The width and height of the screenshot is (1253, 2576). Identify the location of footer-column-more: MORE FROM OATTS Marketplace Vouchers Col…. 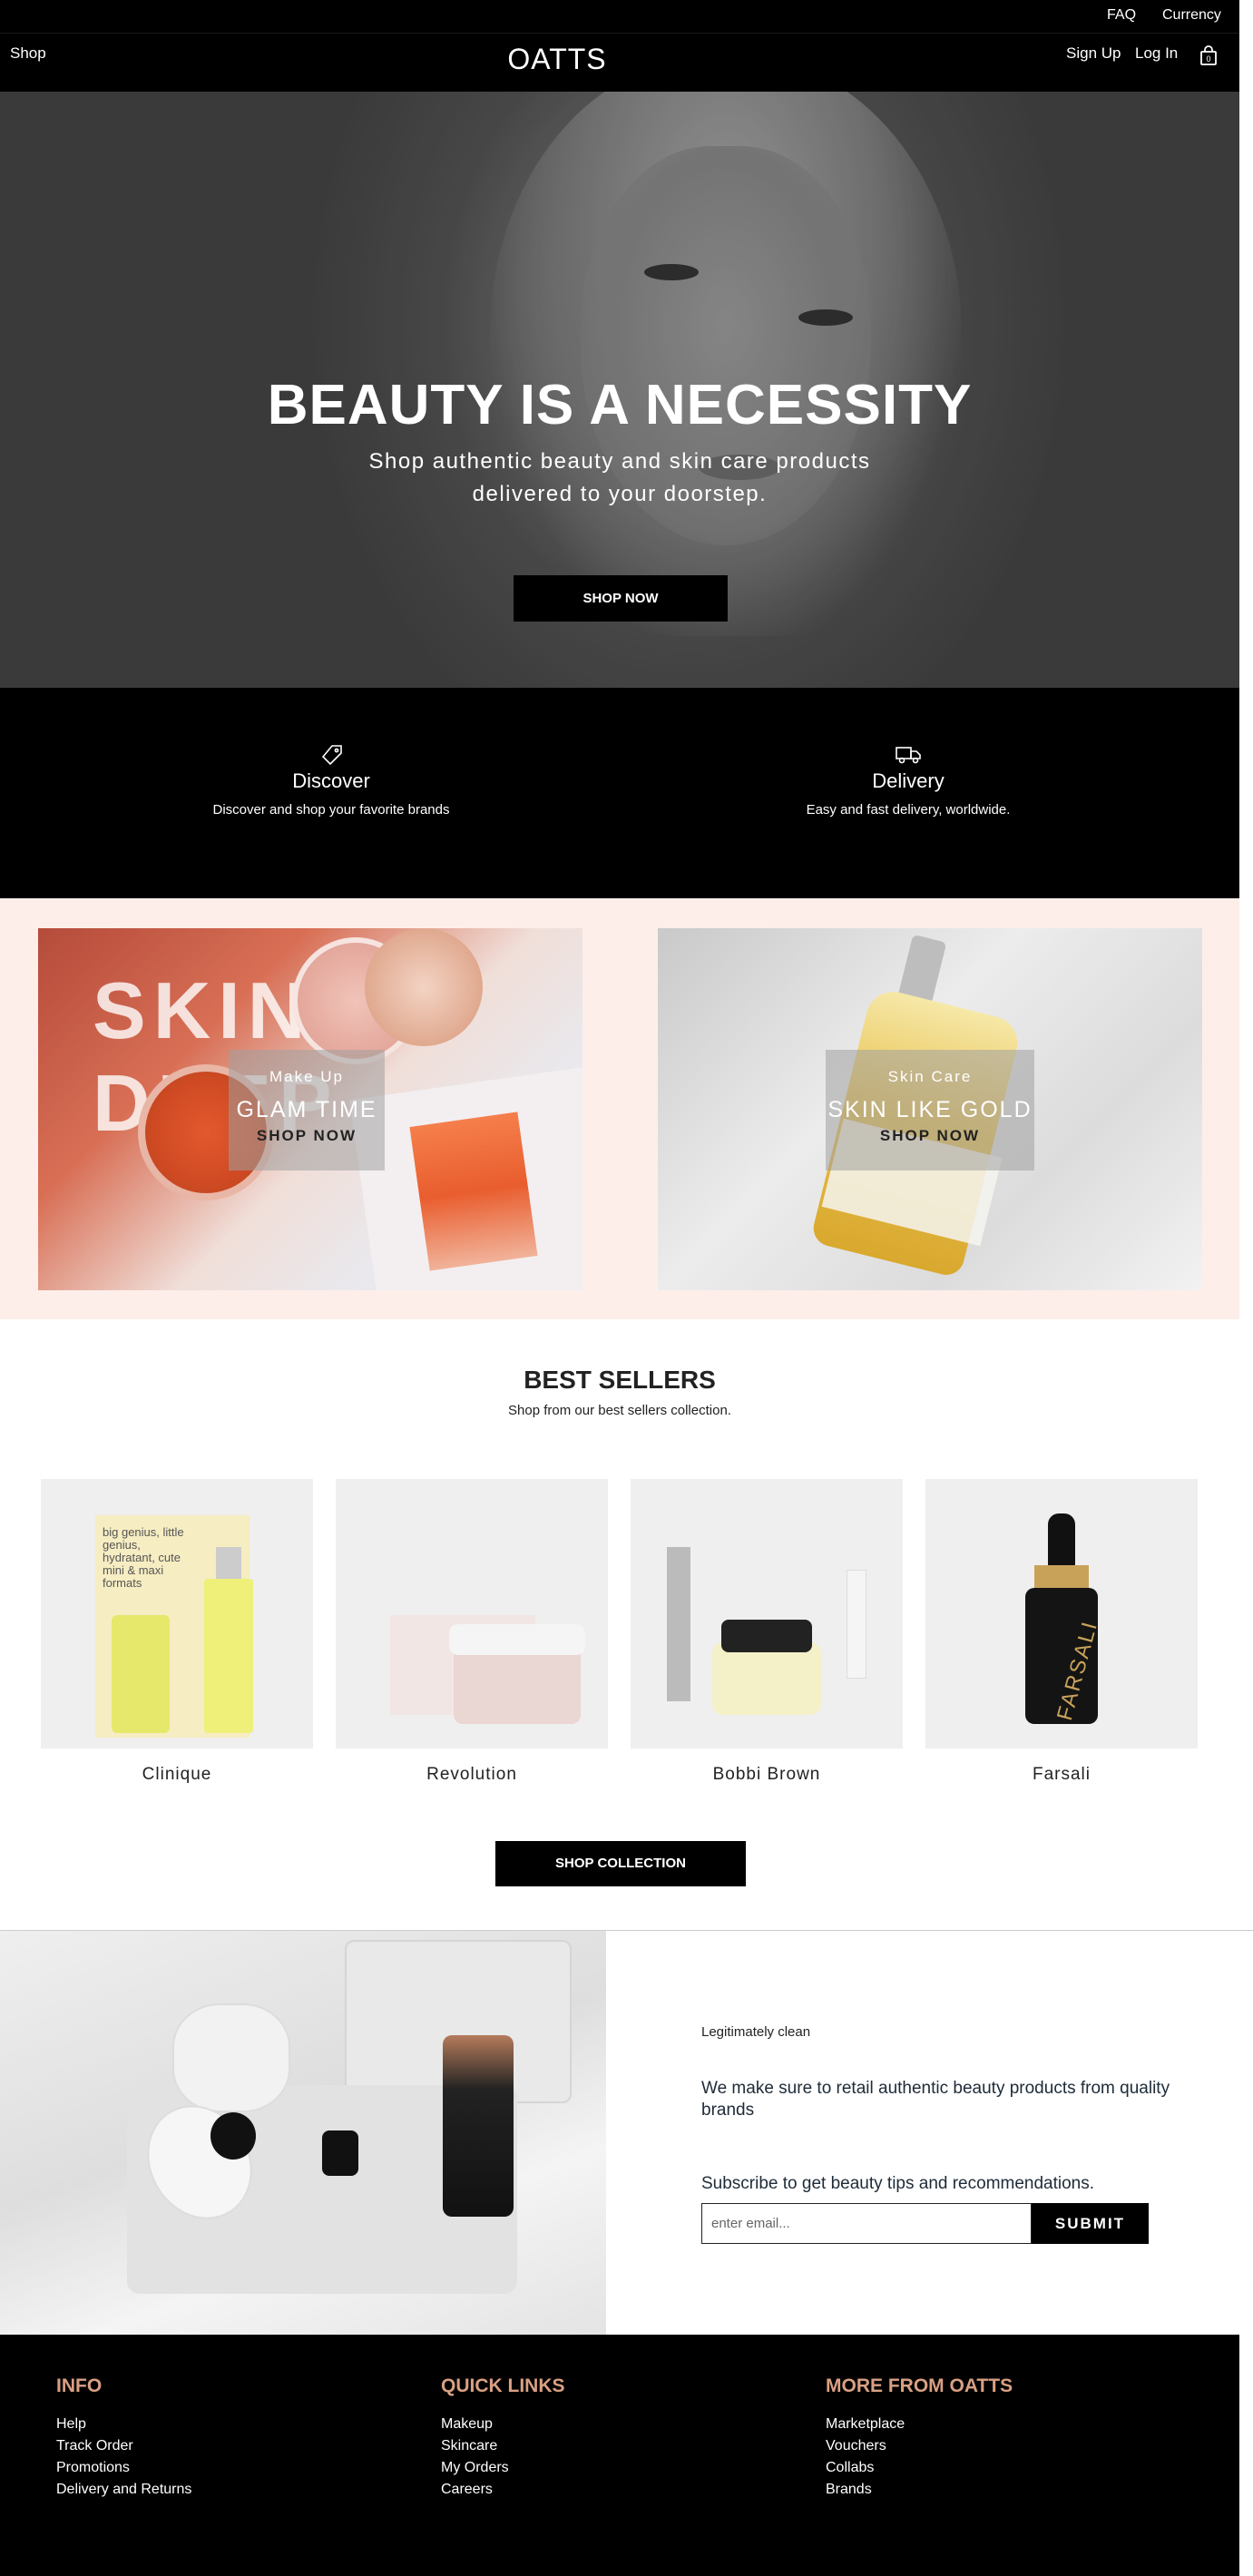
(920, 2438).